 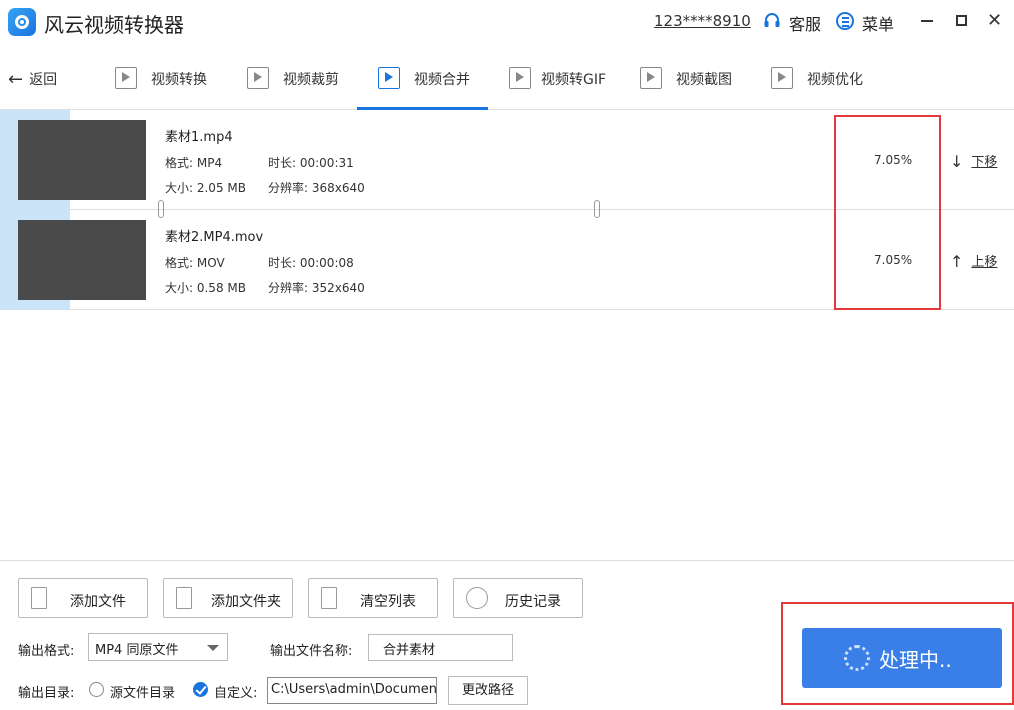 What do you see at coordinates (440, 647) in the screenshot?
I see `output-name-input: 合并素材` at bounding box center [440, 647].